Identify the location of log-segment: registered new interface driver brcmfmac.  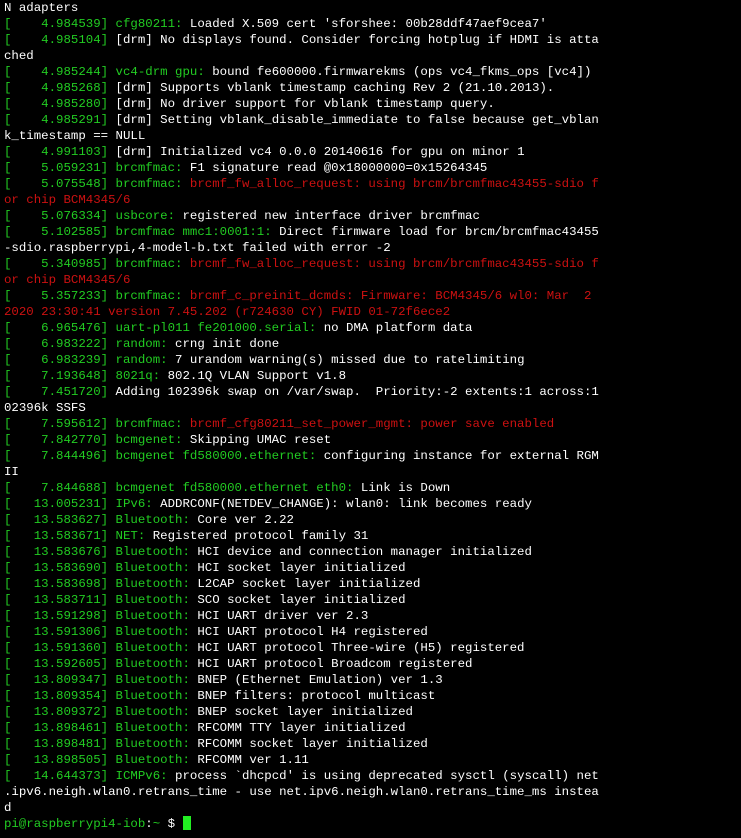
(331, 216).